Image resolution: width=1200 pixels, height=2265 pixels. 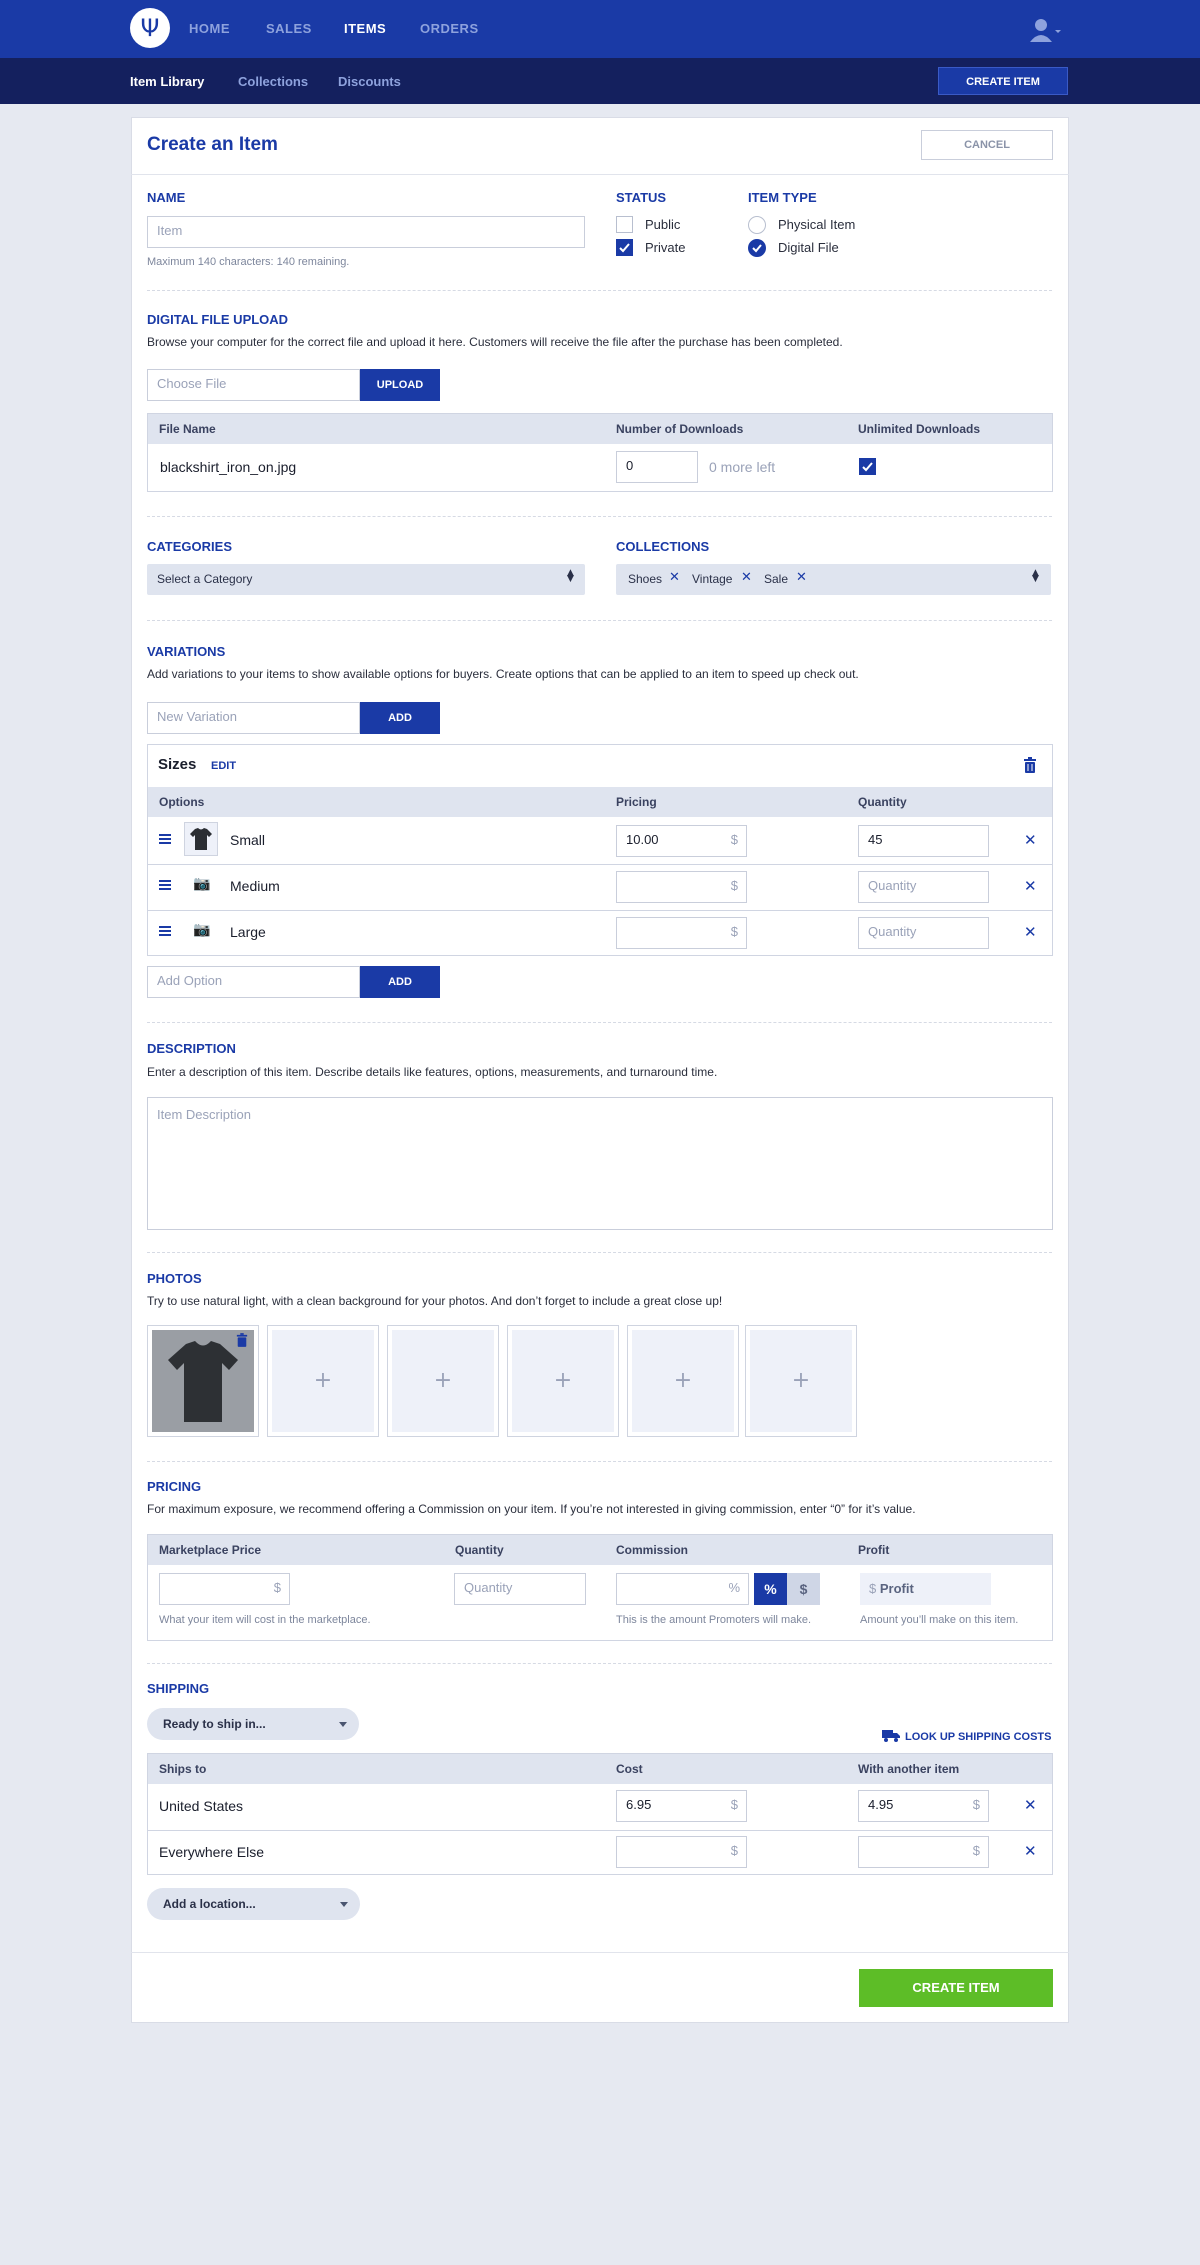 I want to click on cancel-button: CANCEL, so click(x=987, y=145).